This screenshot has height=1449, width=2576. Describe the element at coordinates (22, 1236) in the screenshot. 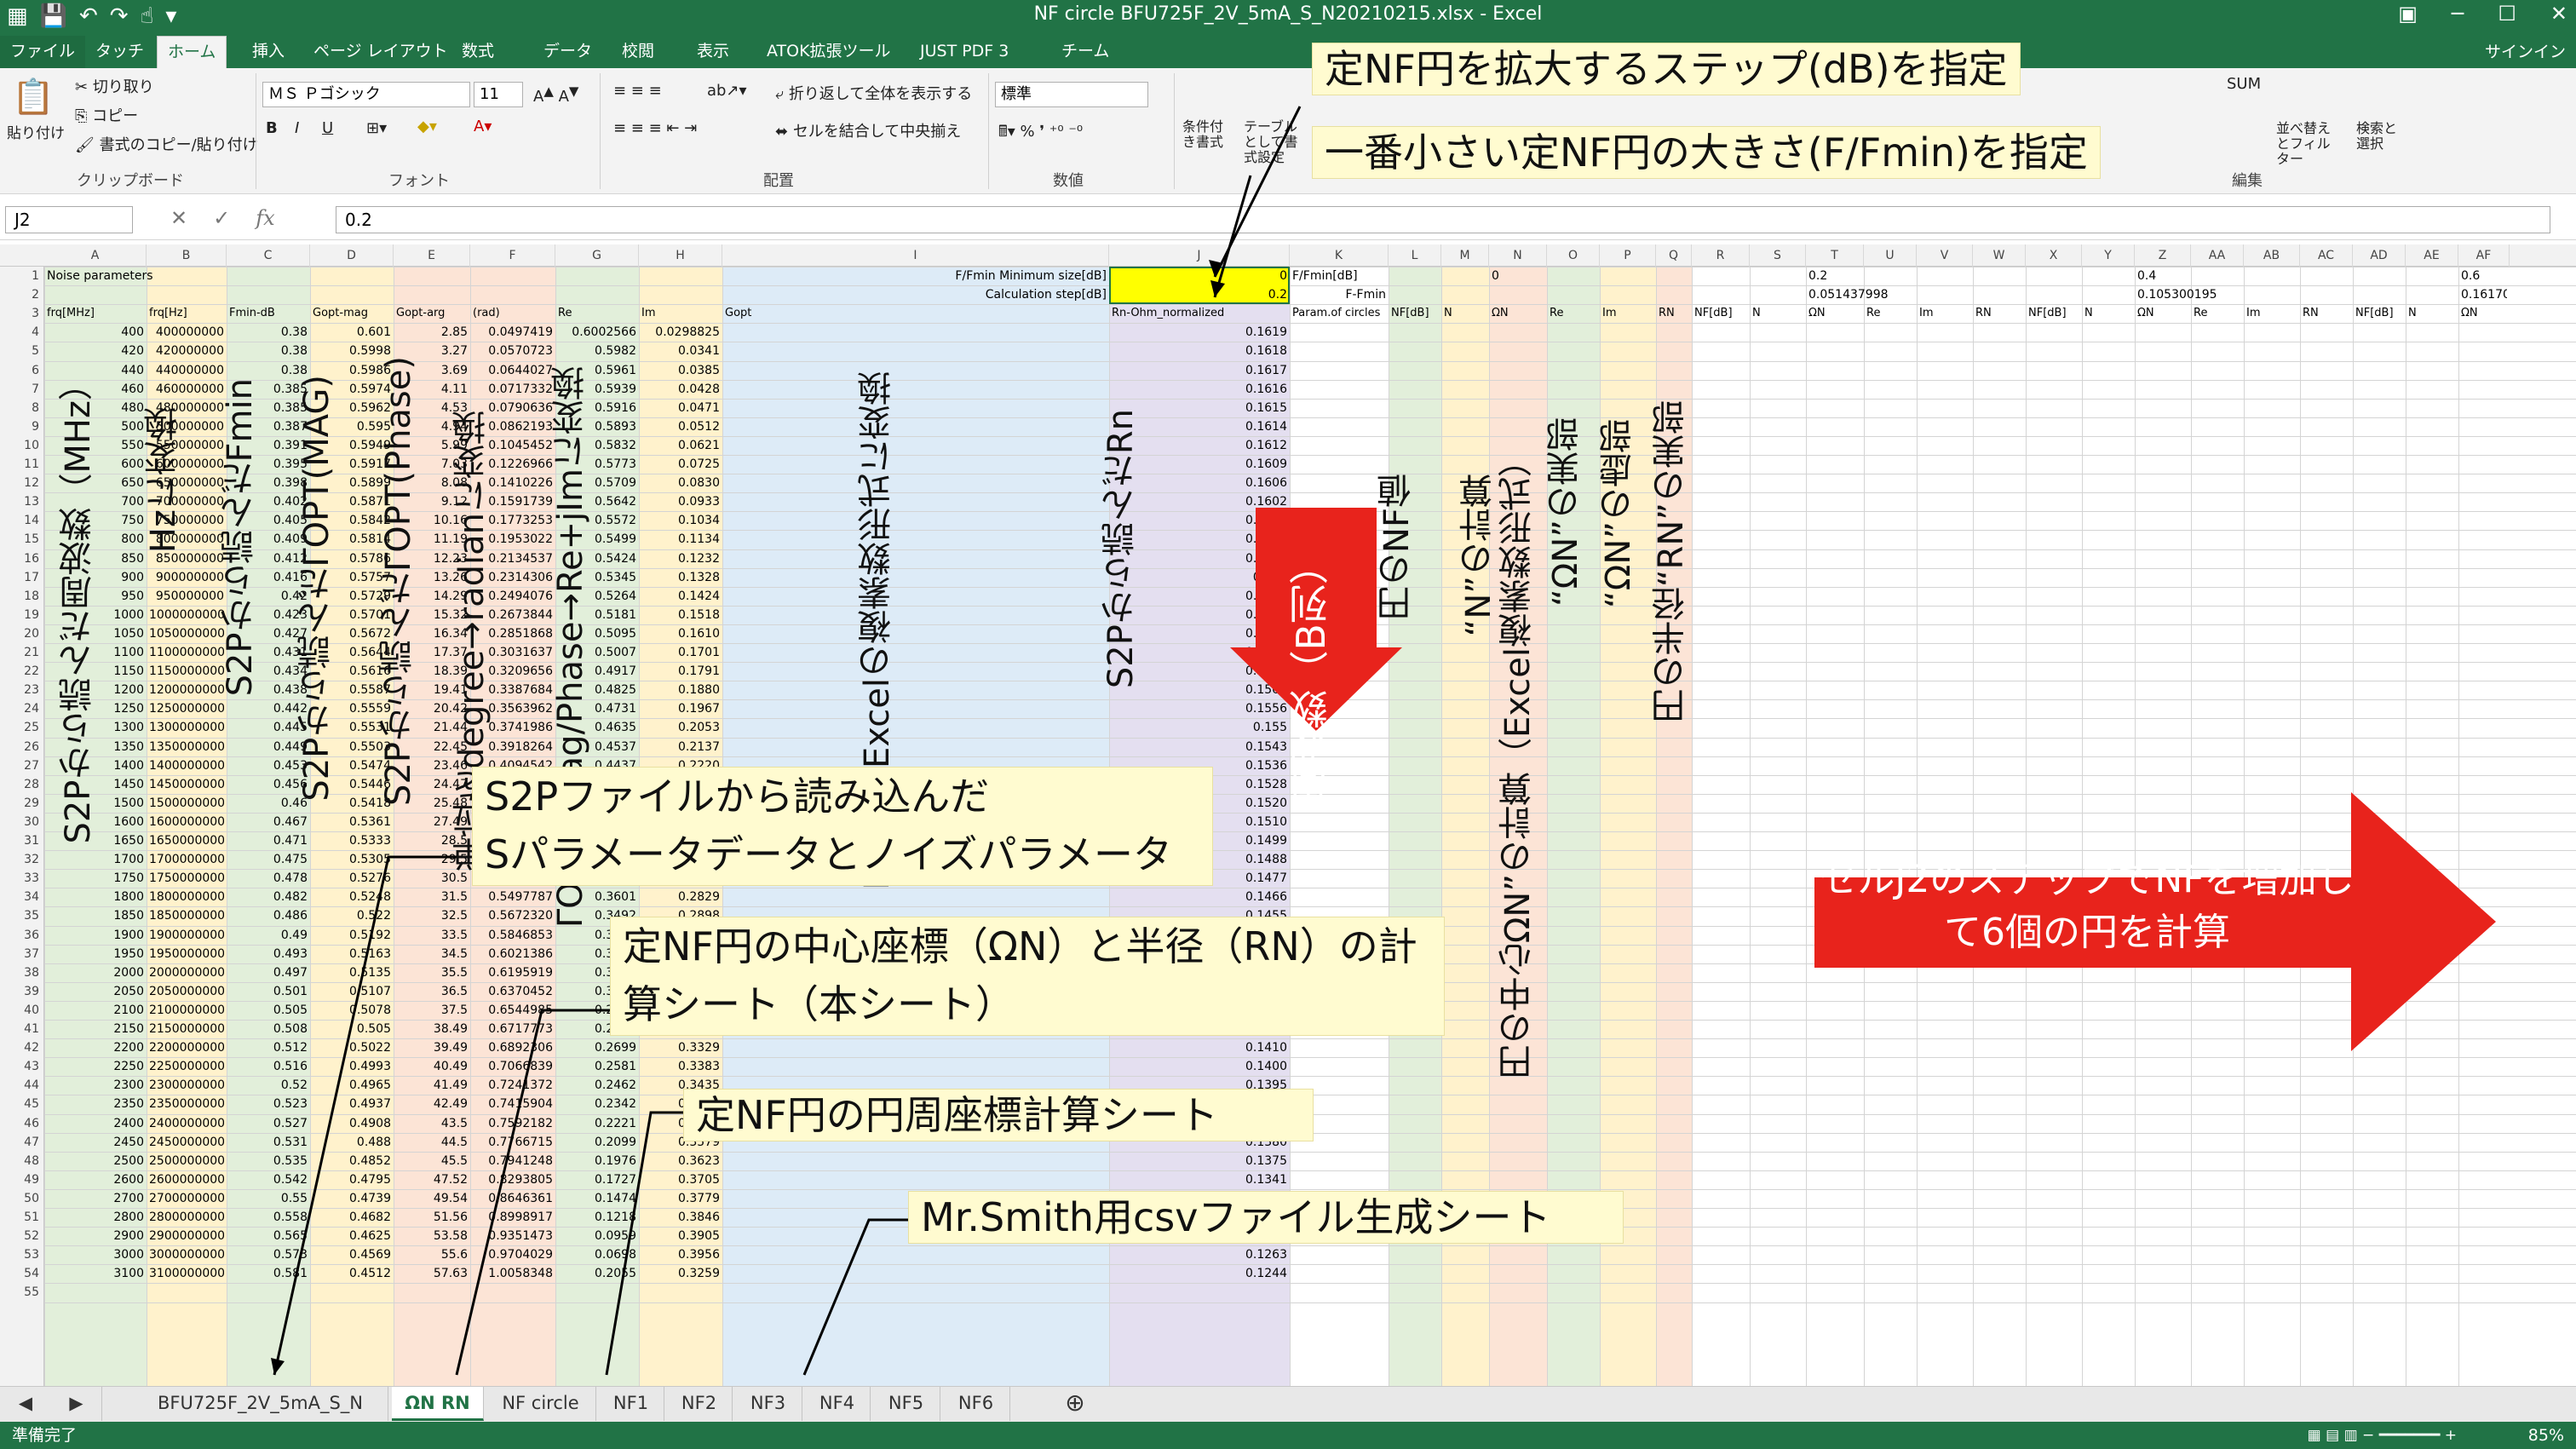

I see `row-header: 52` at that location.